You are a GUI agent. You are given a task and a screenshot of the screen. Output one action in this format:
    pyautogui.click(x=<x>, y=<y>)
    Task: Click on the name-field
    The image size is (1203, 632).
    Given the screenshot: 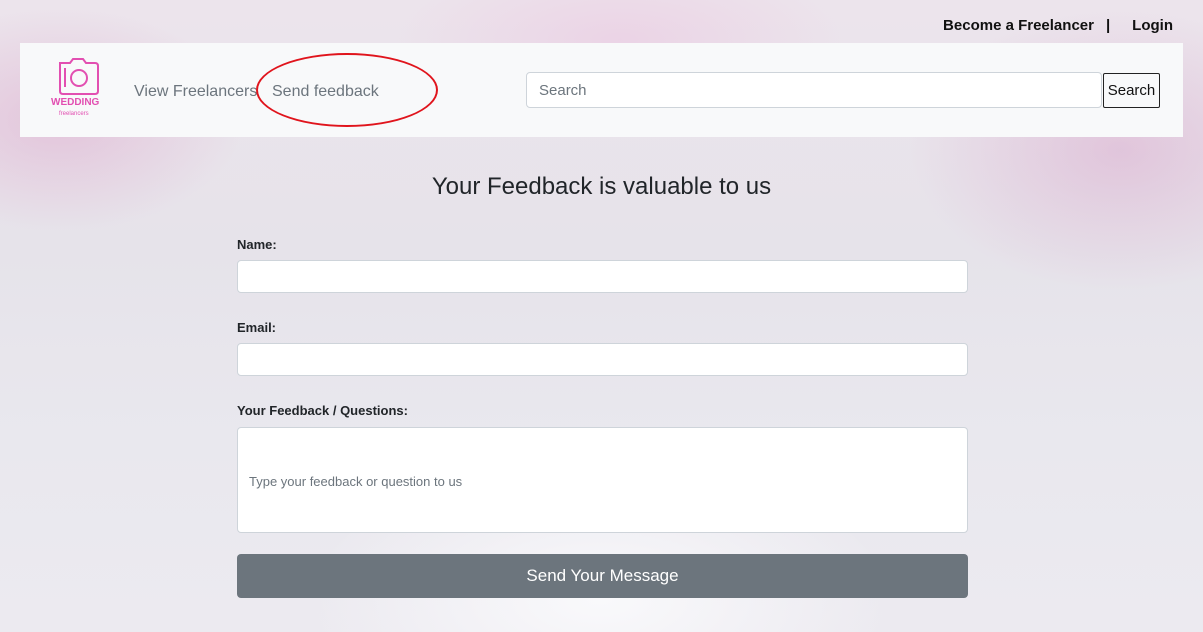 What is the action you would take?
    pyautogui.click(x=602, y=276)
    